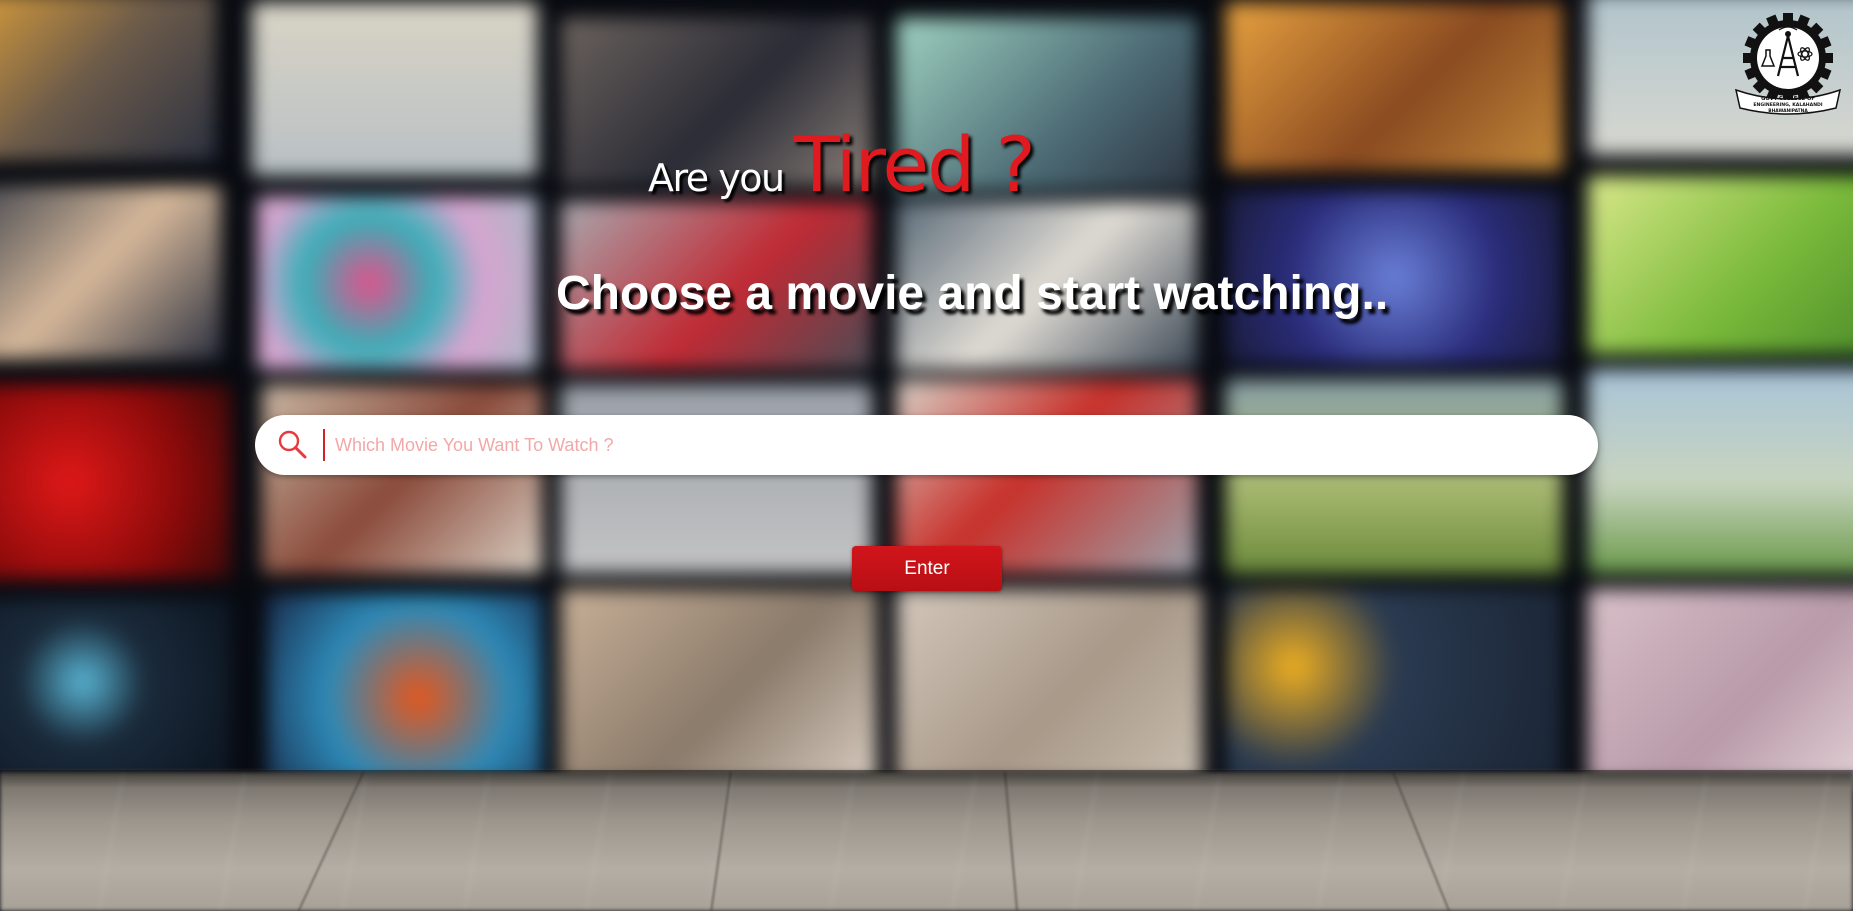  What do you see at coordinates (972, 293) in the screenshot?
I see `subheadline: Choose a movie and start watching..` at bounding box center [972, 293].